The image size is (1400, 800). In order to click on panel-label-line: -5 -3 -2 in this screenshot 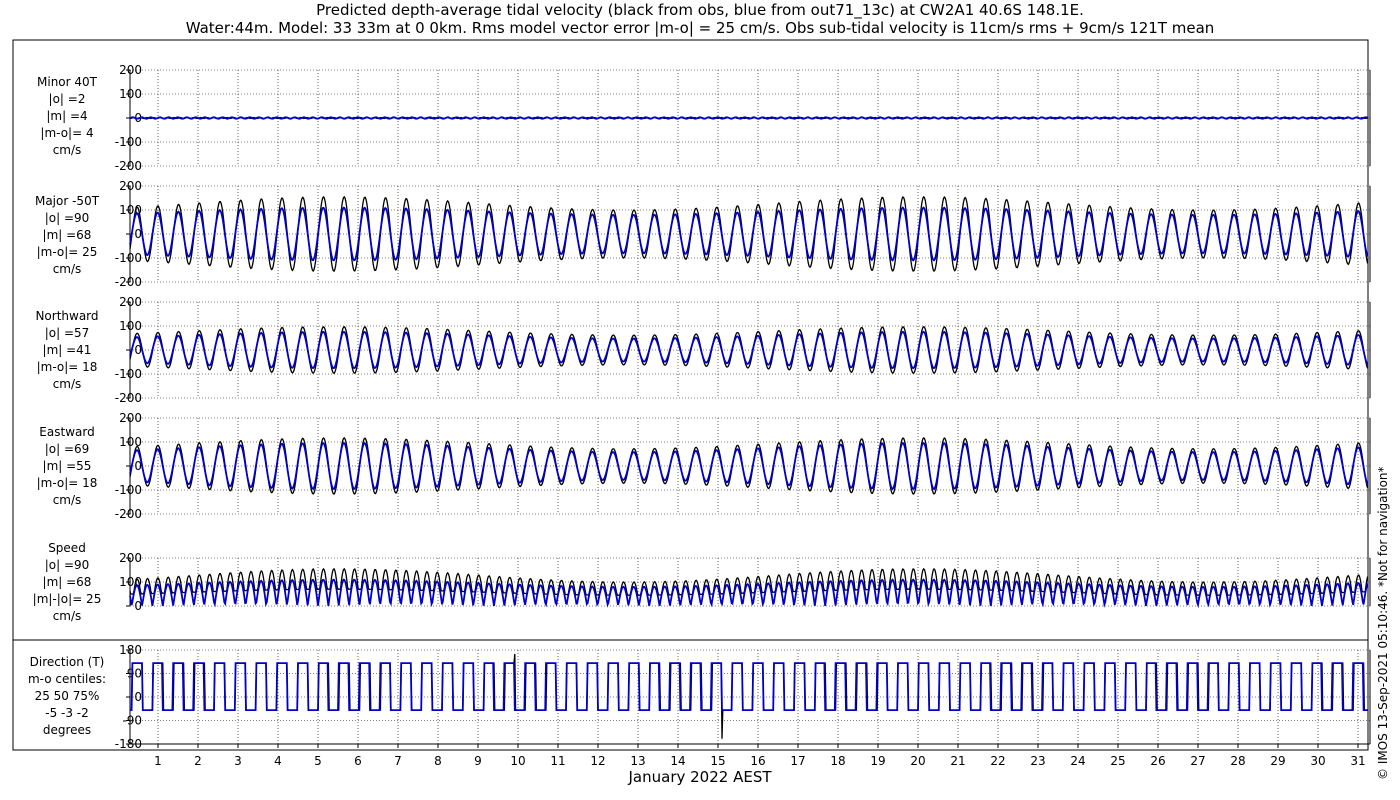, I will do `click(67, 713)`.